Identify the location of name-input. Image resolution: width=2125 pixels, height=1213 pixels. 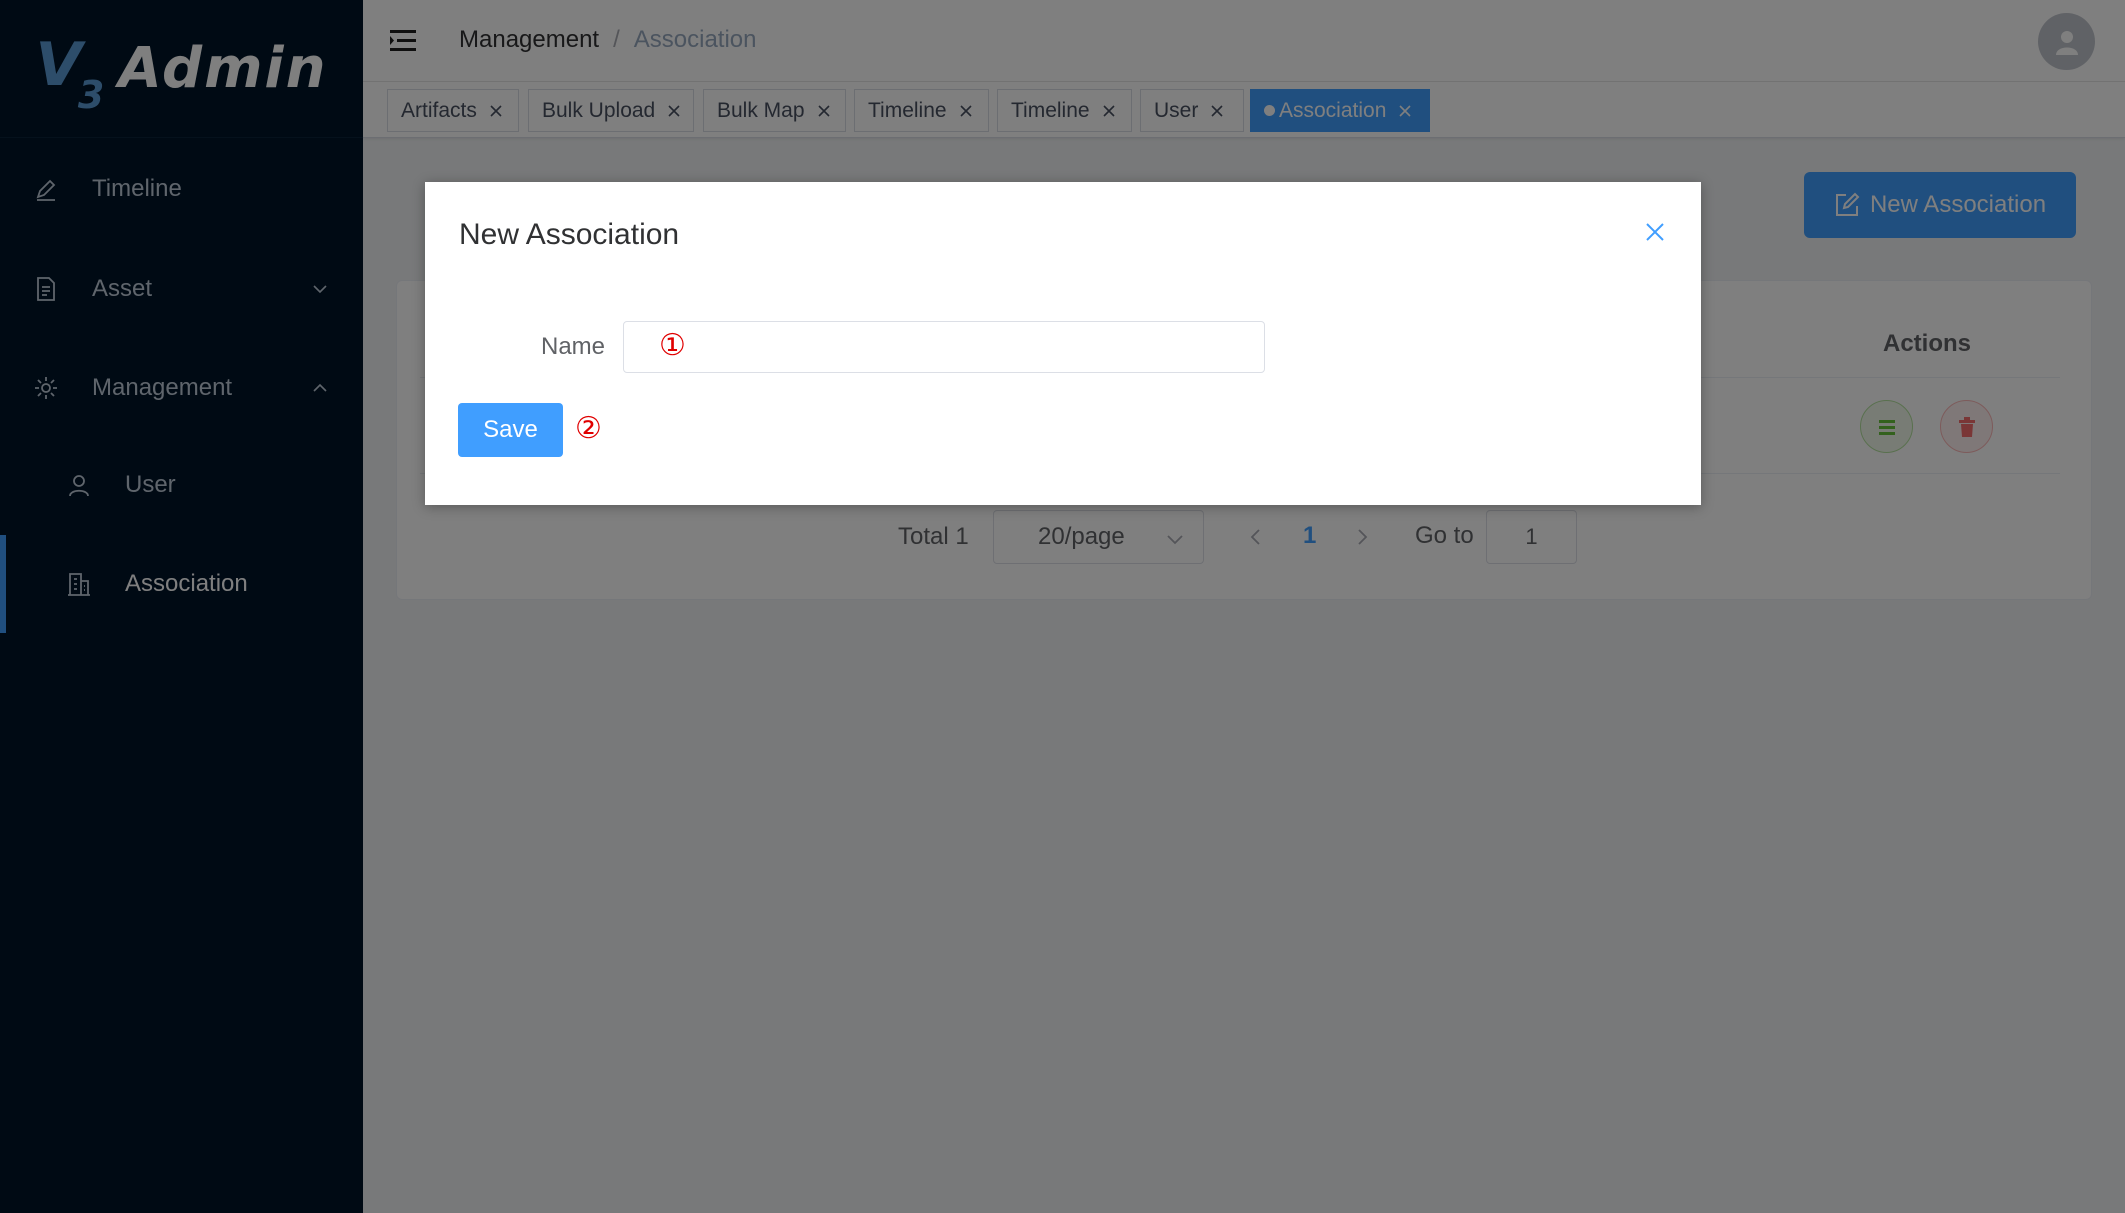
(944, 347).